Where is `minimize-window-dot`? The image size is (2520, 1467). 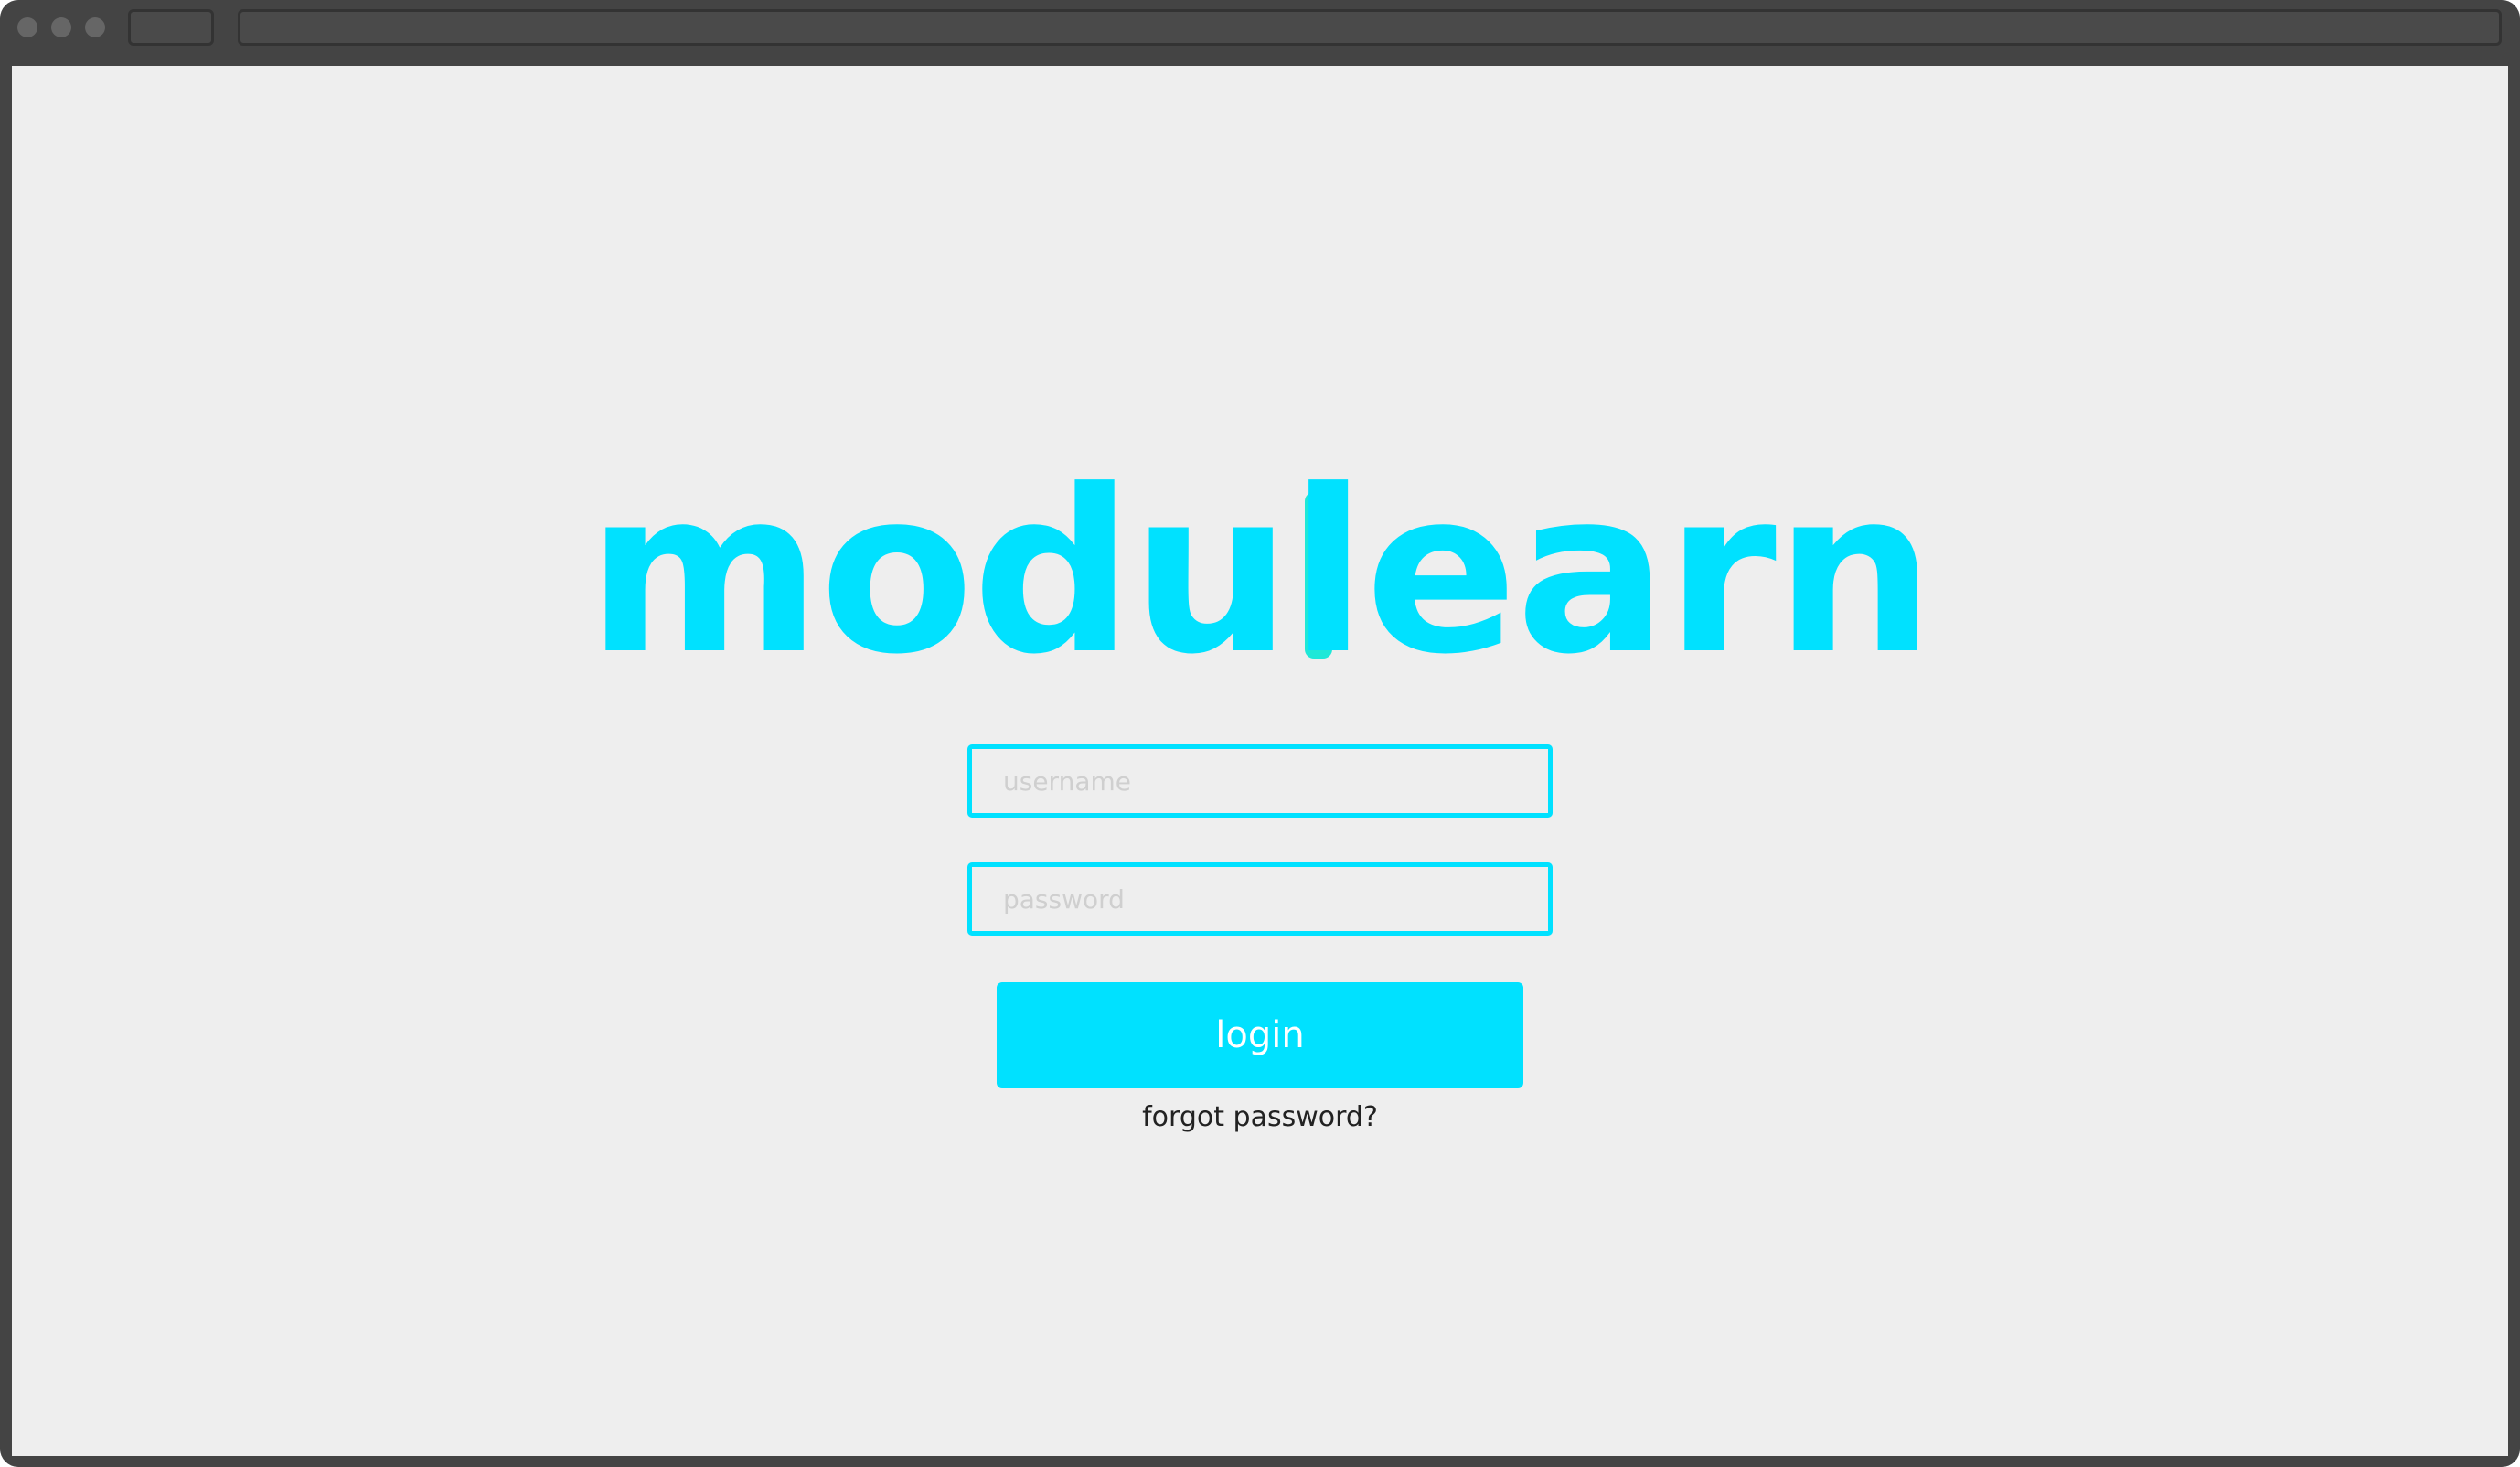 minimize-window-dot is located at coordinates (61, 27).